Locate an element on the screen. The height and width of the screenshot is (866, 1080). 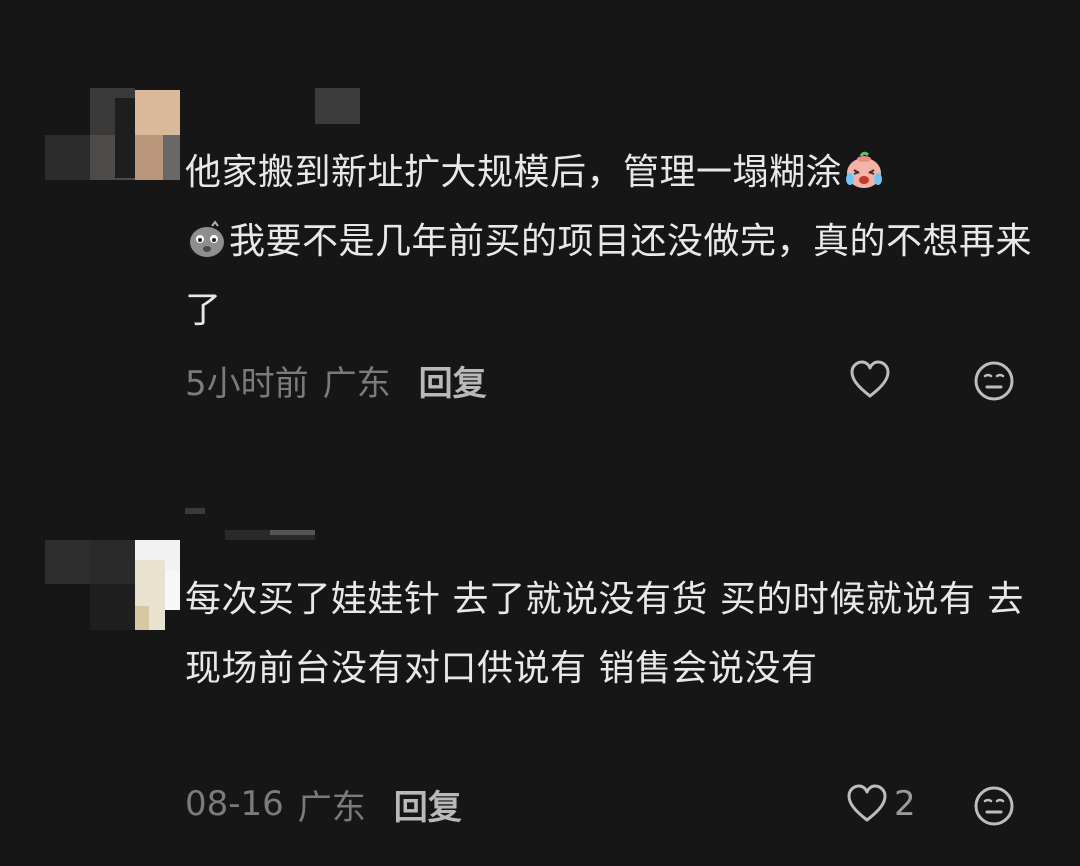
comment-meta: 08-16 广东 回复 is located at coordinates (323, 804).